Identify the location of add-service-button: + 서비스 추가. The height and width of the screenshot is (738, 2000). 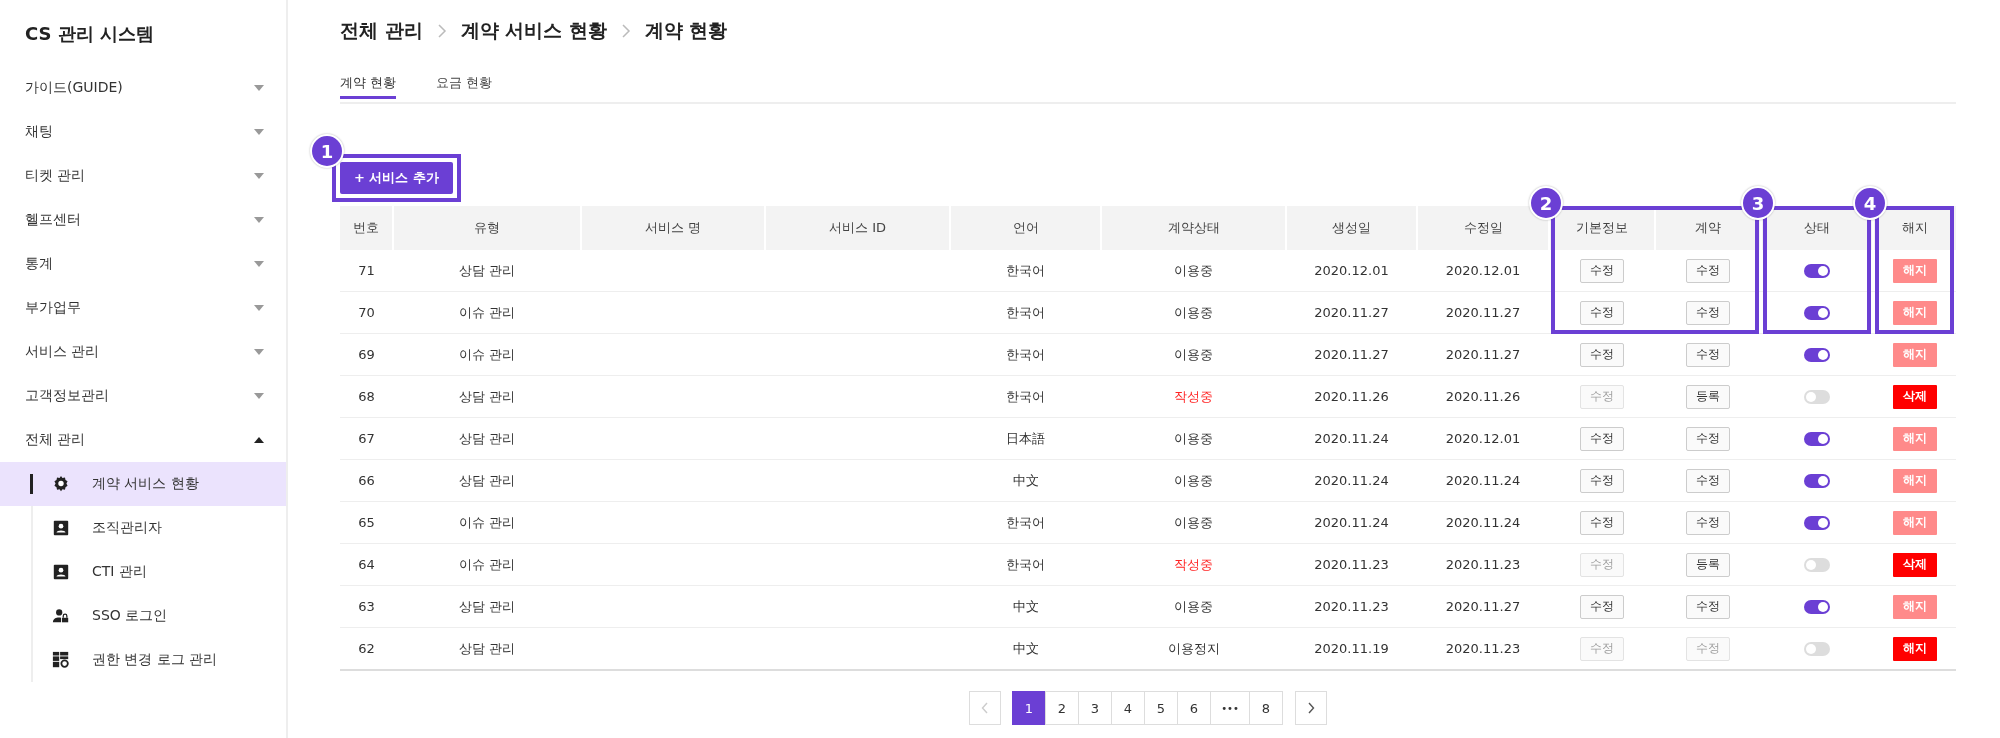
(396, 178).